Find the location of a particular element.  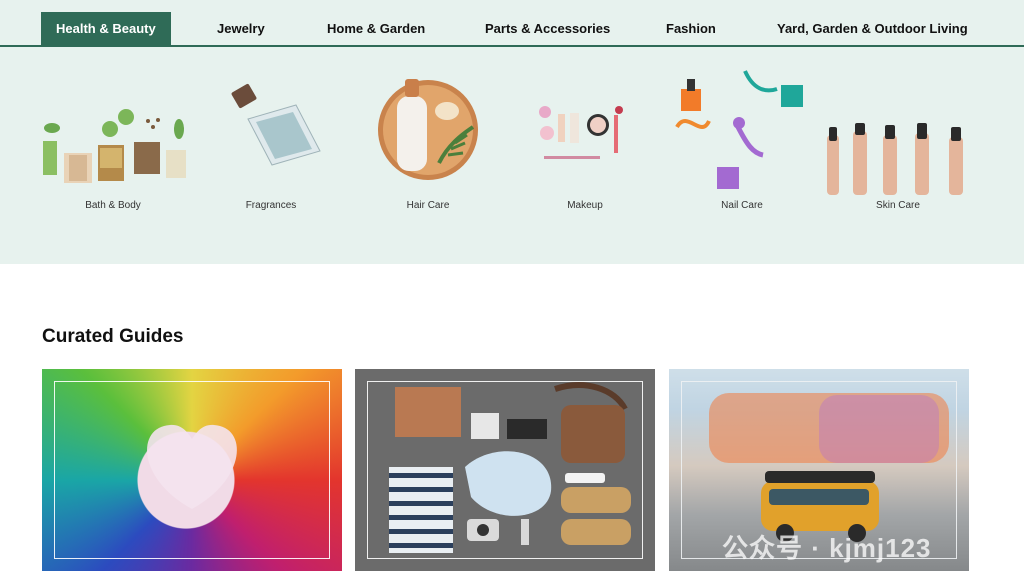

category-label: Fragrances is located at coordinates (271, 205).